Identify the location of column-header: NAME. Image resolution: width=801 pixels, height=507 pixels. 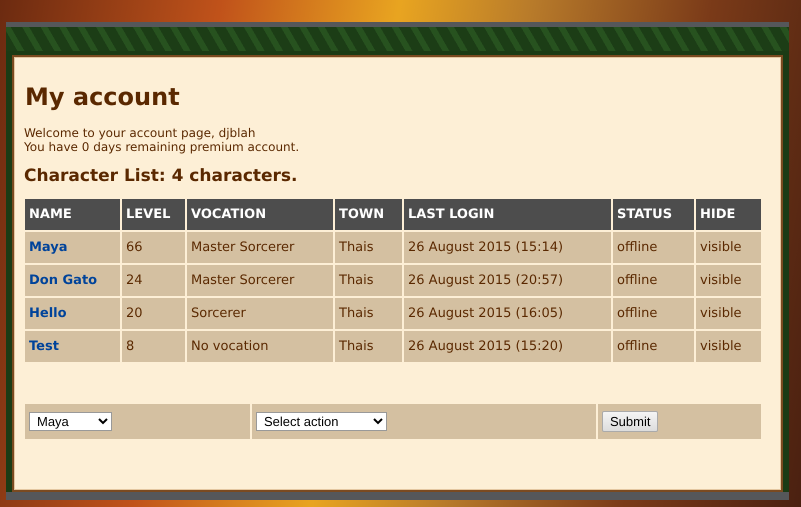
(72, 214).